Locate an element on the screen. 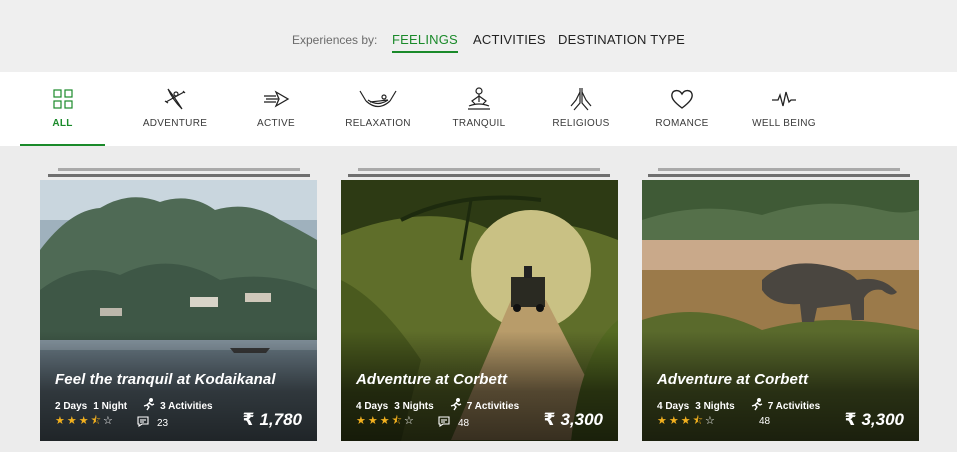 This screenshot has height=452, width=957. hammock-icon is located at coordinates (378, 99).